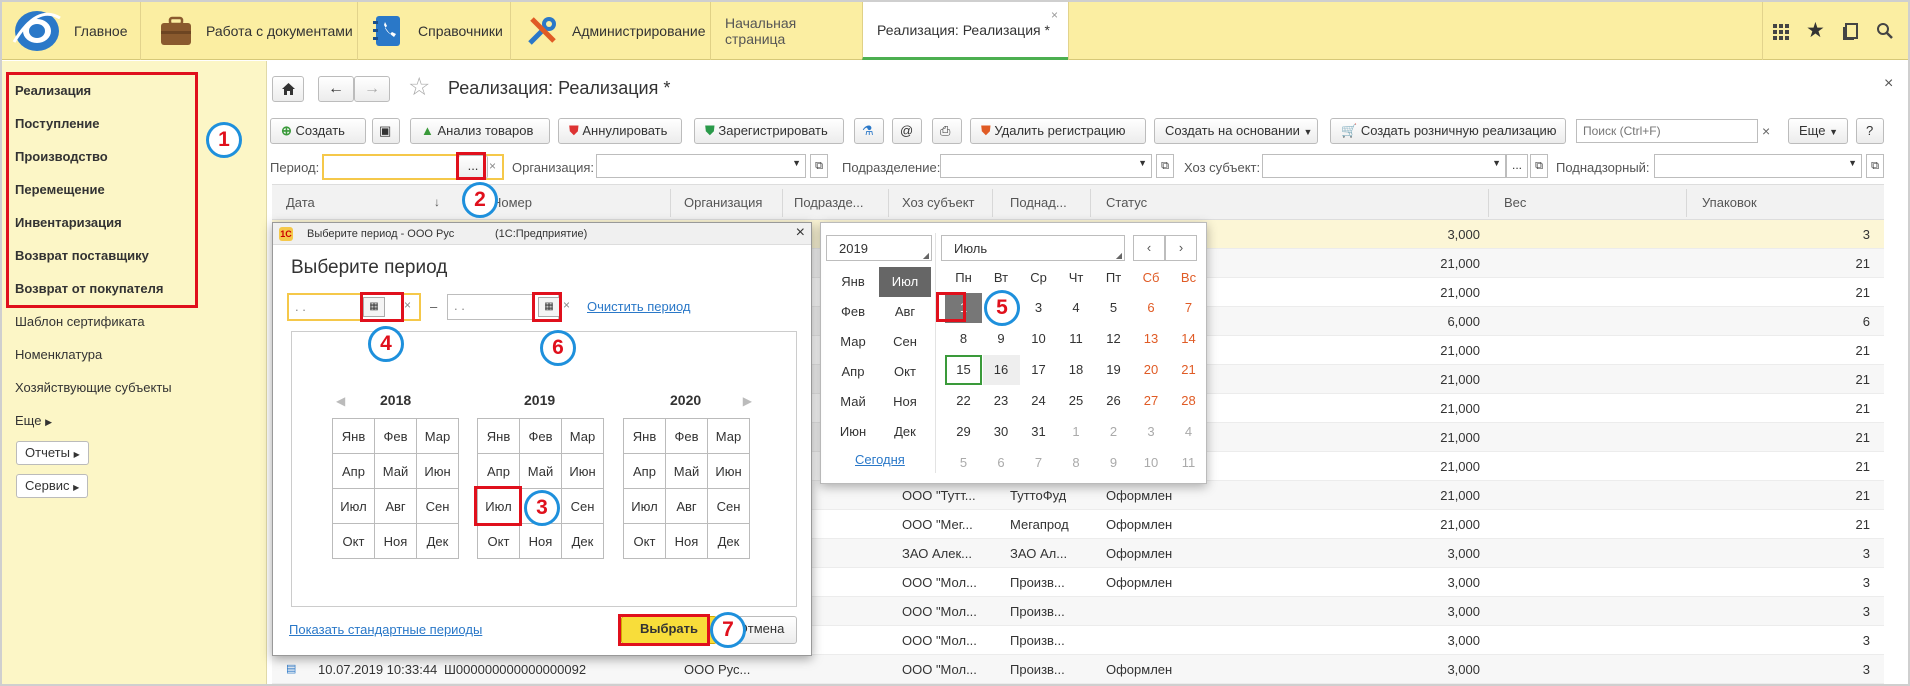 This screenshot has height=686, width=1910. I want to click on month-field: Июль ◢, so click(1033, 248).